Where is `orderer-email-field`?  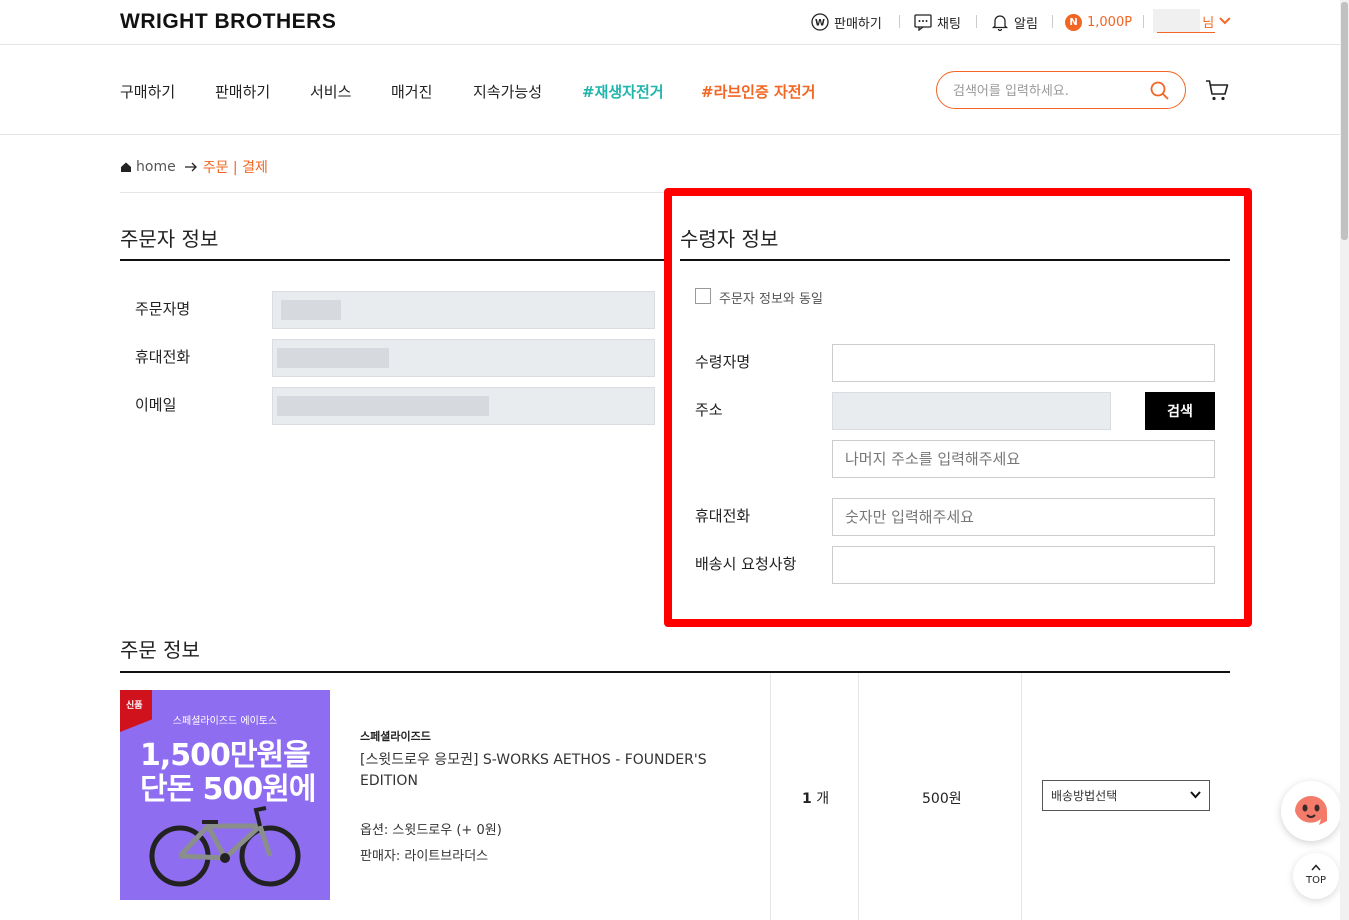 orderer-email-field is located at coordinates (463, 406).